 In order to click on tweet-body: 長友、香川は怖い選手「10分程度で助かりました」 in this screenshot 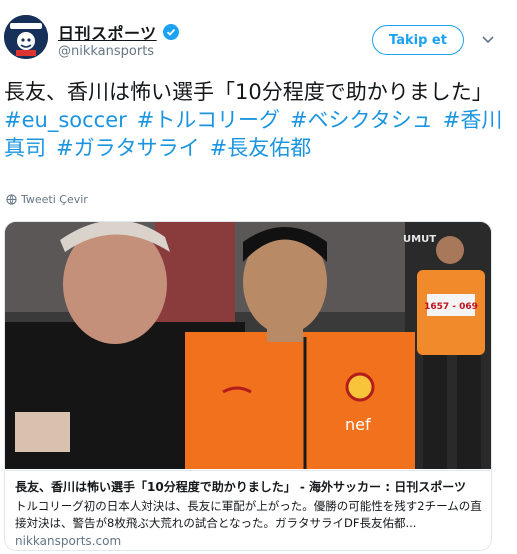, I will do `click(248, 92)`.